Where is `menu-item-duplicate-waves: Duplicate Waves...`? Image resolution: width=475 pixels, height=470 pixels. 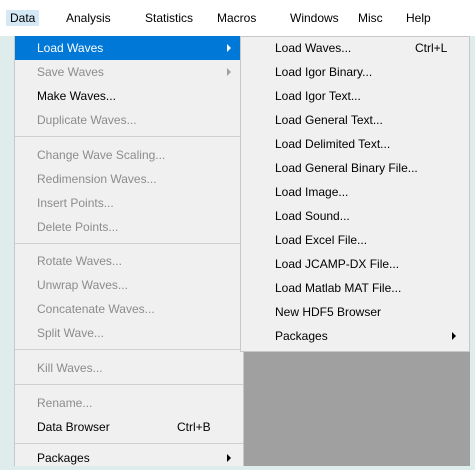 menu-item-duplicate-waves: Duplicate Waves... is located at coordinates (129, 120).